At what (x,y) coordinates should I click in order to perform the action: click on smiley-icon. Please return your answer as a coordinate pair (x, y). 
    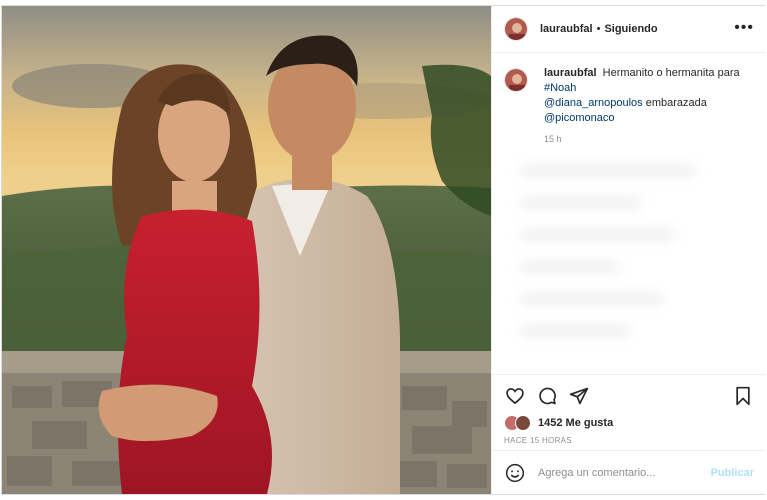
    Looking at the image, I should click on (515, 473).